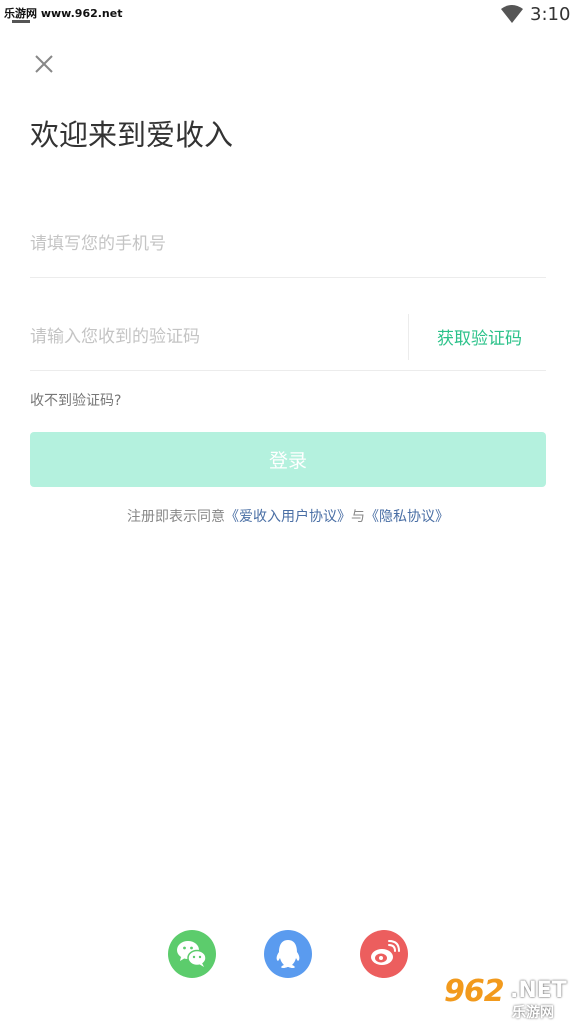  I want to click on watermark-cn: 乐游网, so click(533, 1013).